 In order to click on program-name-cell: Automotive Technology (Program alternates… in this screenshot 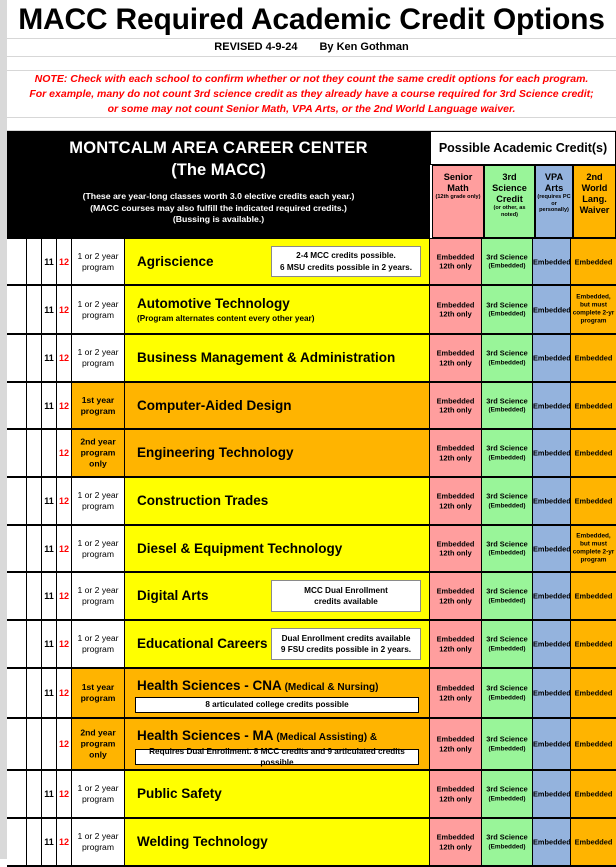, I will do `click(277, 309)`.